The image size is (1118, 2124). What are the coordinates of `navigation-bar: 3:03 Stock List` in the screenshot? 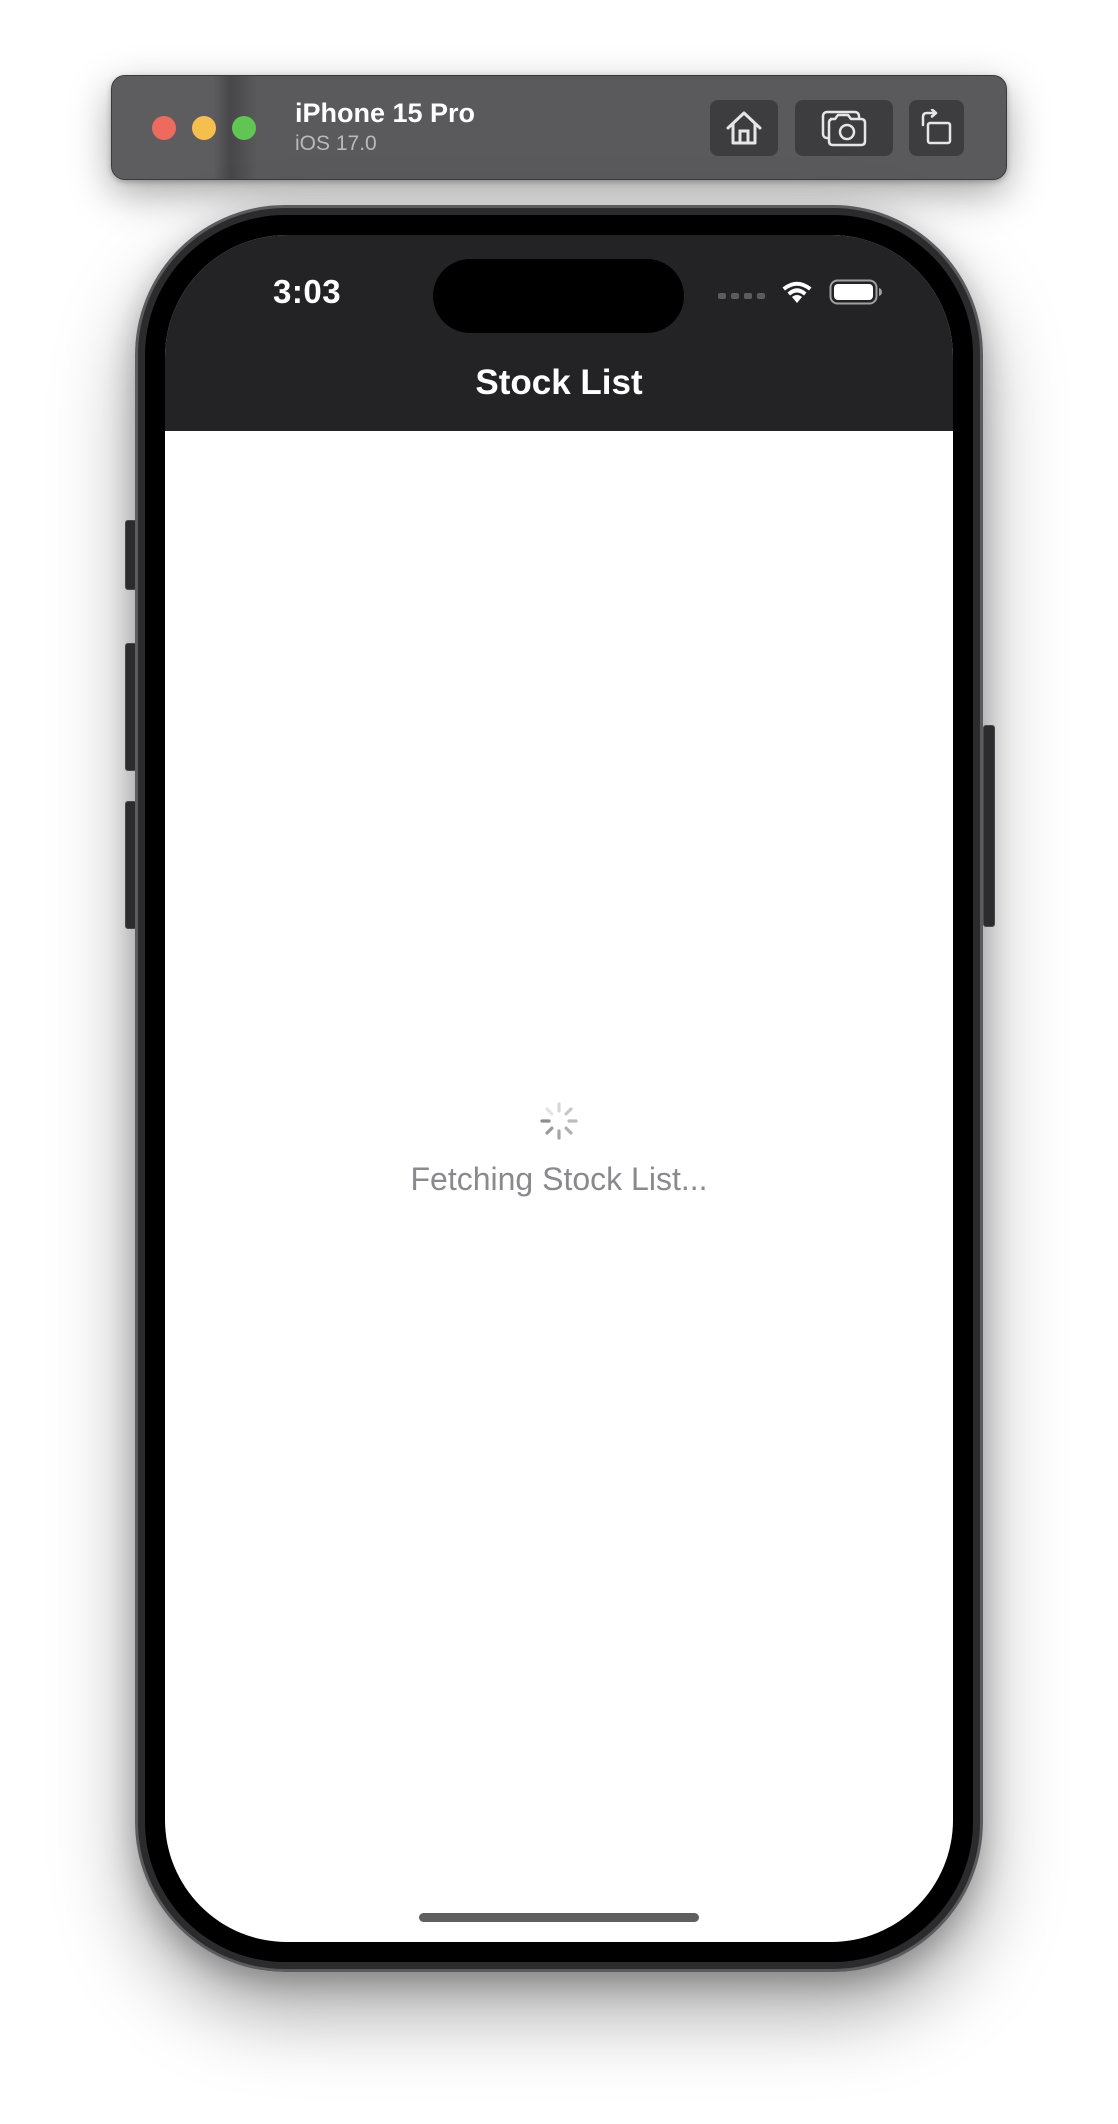 It's located at (559, 333).